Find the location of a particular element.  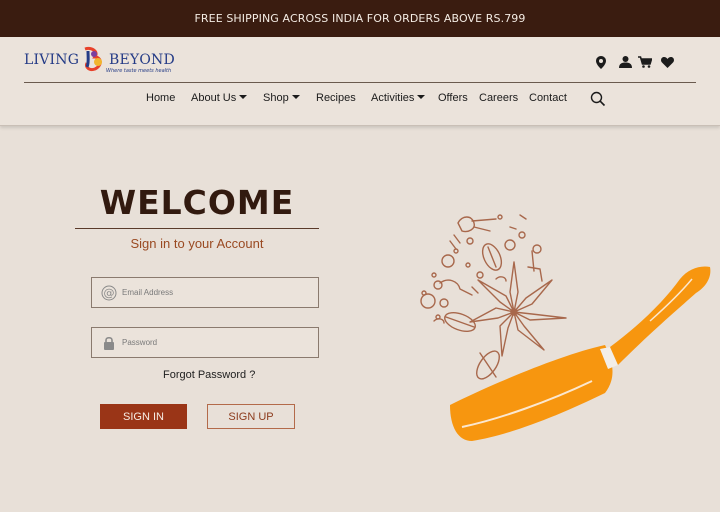

header-icons is located at coordinates (634, 62).